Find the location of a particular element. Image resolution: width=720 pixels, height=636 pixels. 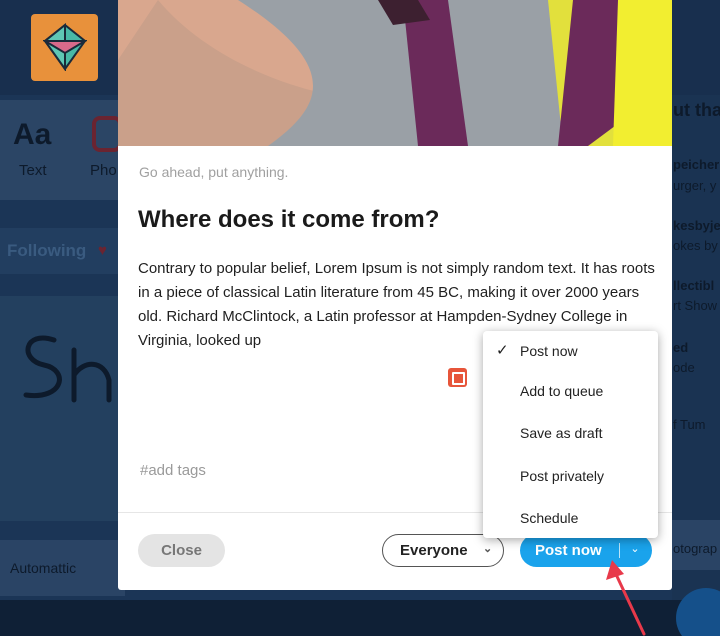

sidebar-item: rt Show is located at coordinates (695, 305).